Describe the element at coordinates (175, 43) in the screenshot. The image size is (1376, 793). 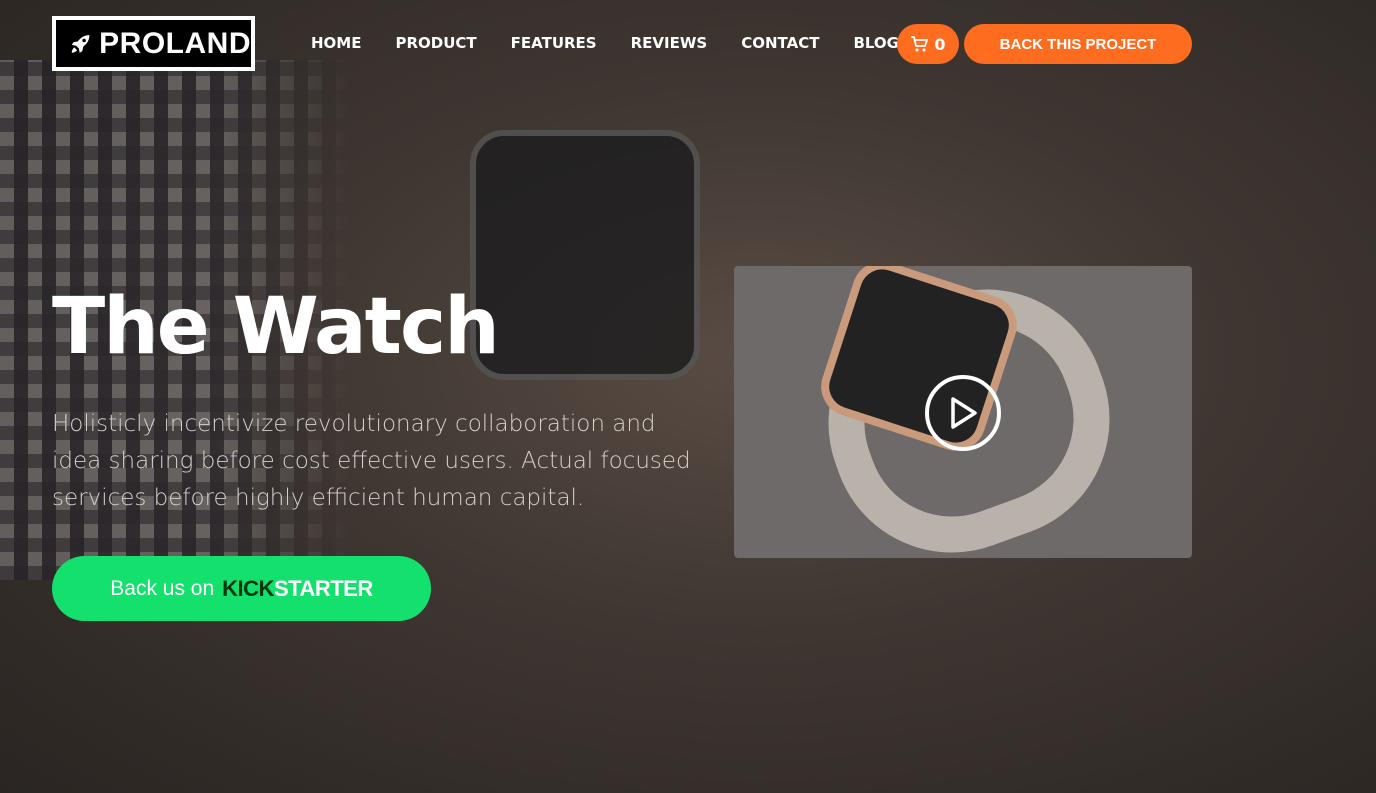
I see `logo-text: PROLAND` at that location.